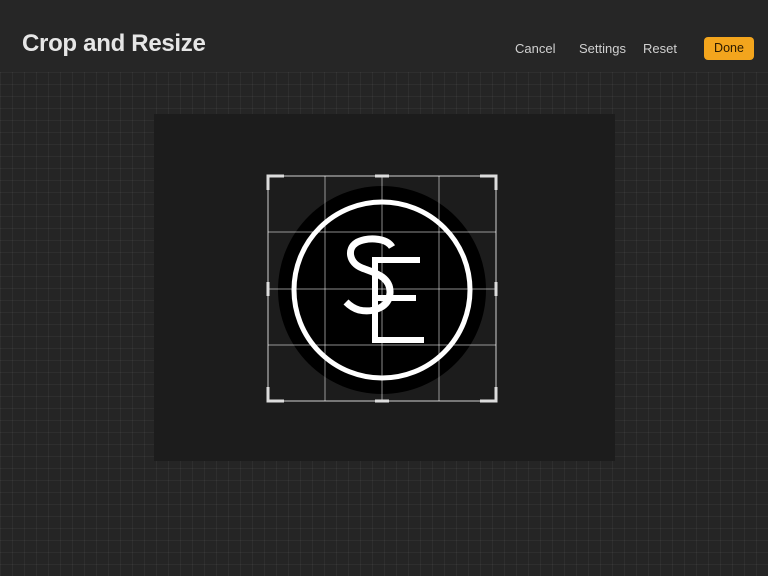  Describe the element at coordinates (489, 182) in the screenshot. I see `crop-handle-top-right` at that location.